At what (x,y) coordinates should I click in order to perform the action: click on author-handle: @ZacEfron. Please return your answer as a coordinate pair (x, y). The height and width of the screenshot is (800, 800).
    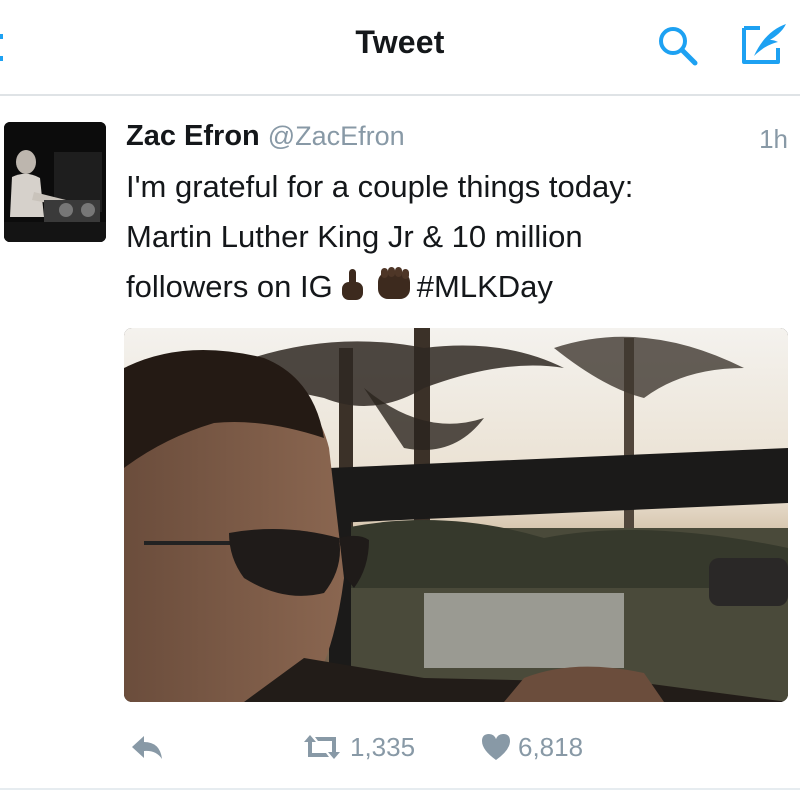
    Looking at the image, I should click on (336, 136).